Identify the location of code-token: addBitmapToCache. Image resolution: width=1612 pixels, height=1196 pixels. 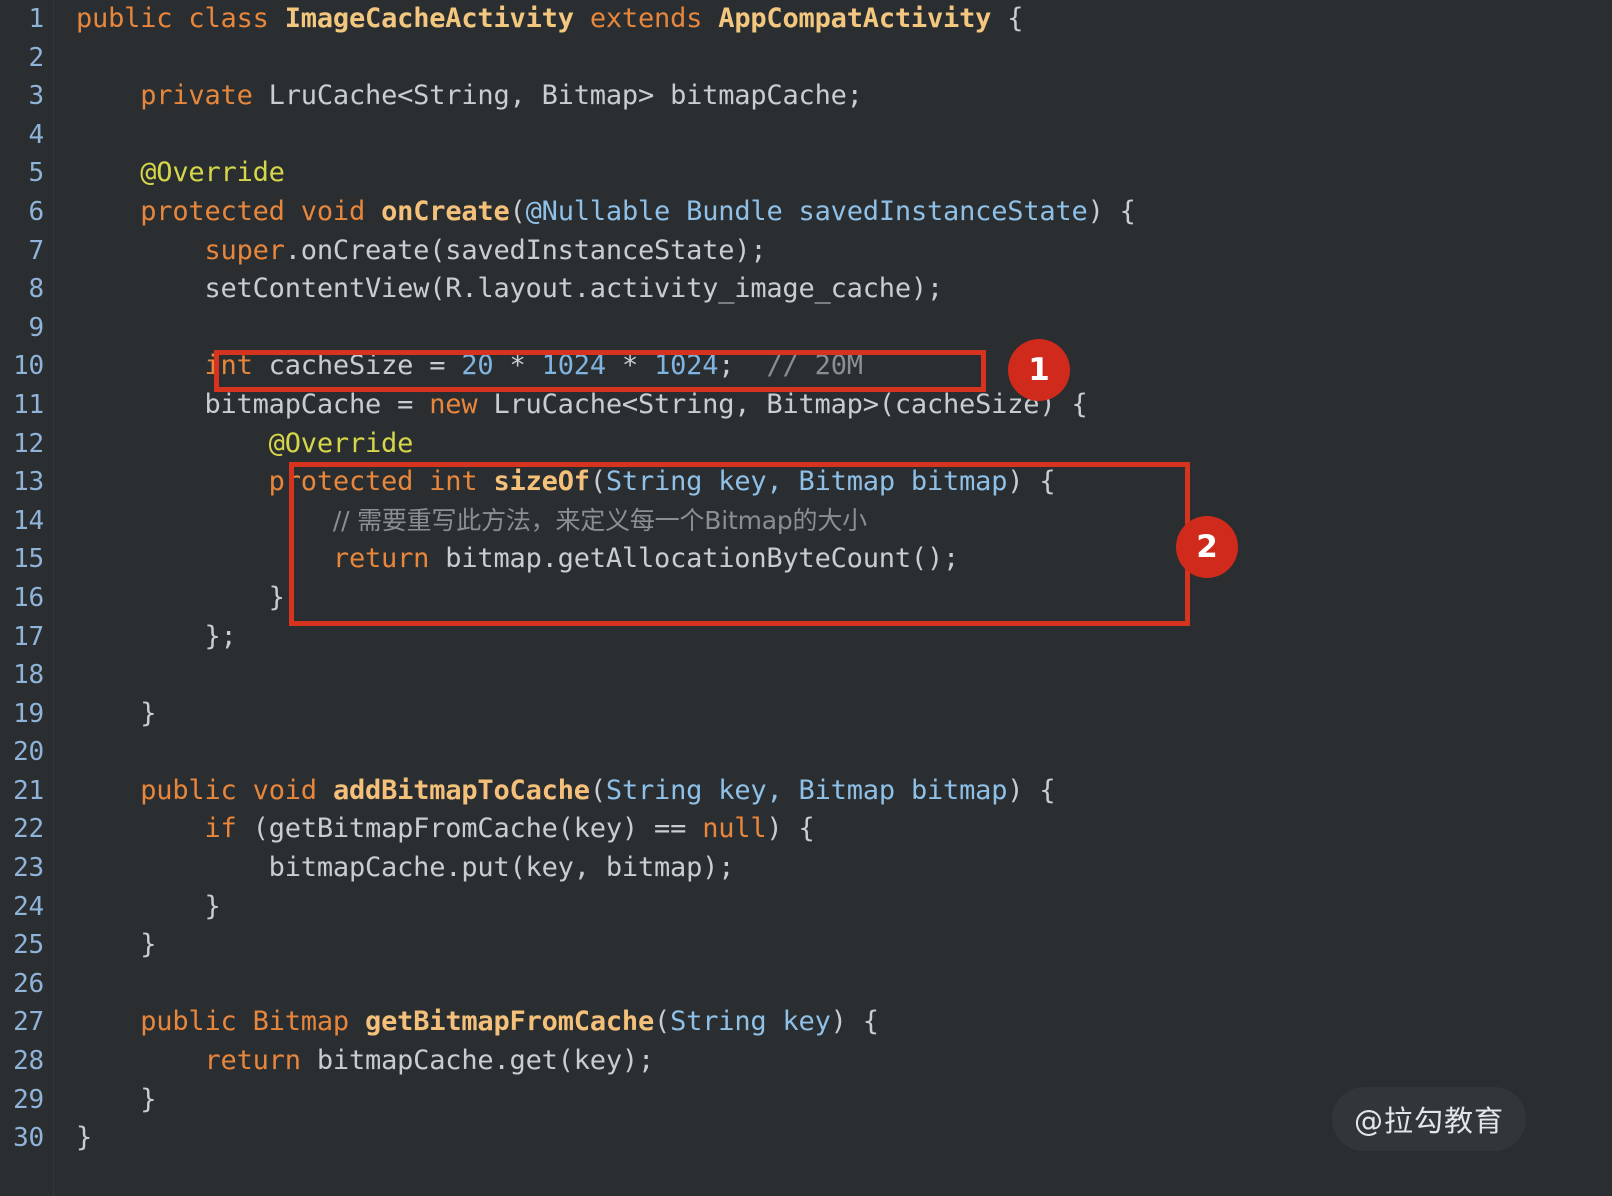
(461, 790).